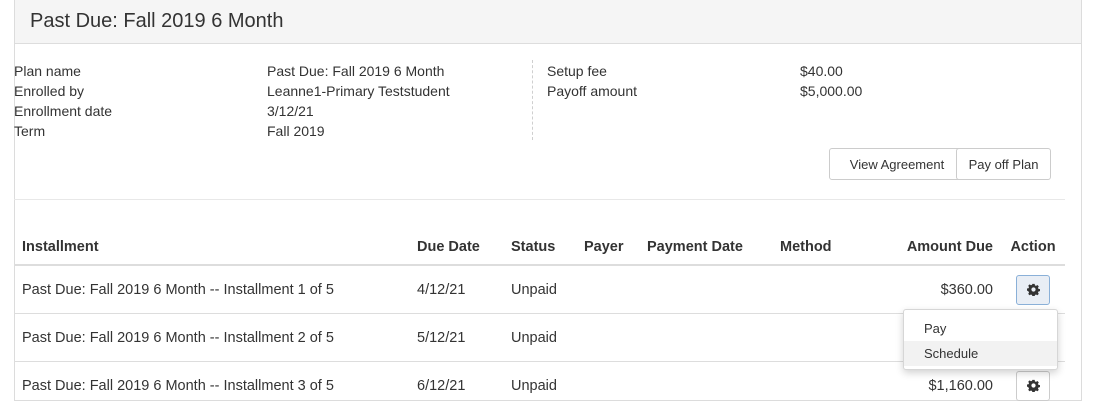 The width and height of the screenshot is (1099, 409). What do you see at coordinates (1033, 247) in the screenshot?
I see `column-header-action: Action` at bounding box center [1033, 247].